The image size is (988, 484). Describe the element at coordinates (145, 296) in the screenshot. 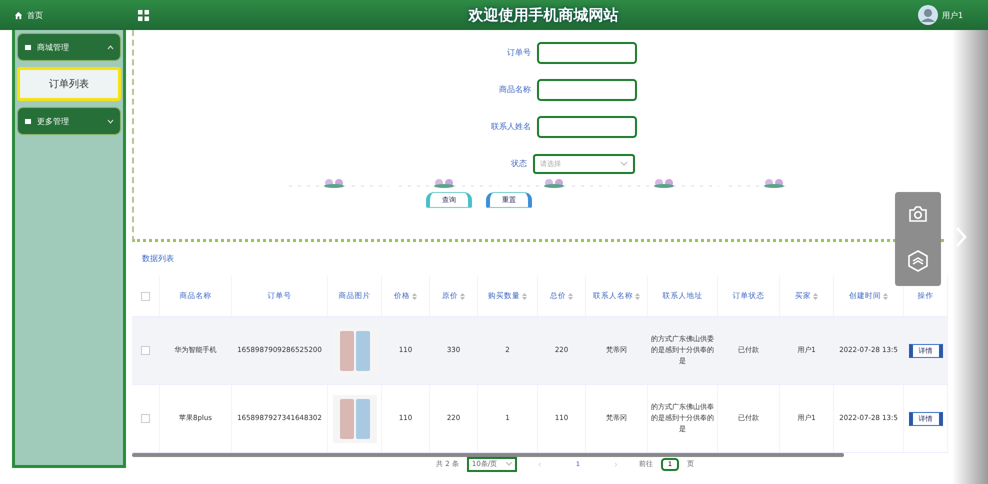

I see `select-all-checkbox` at that location.